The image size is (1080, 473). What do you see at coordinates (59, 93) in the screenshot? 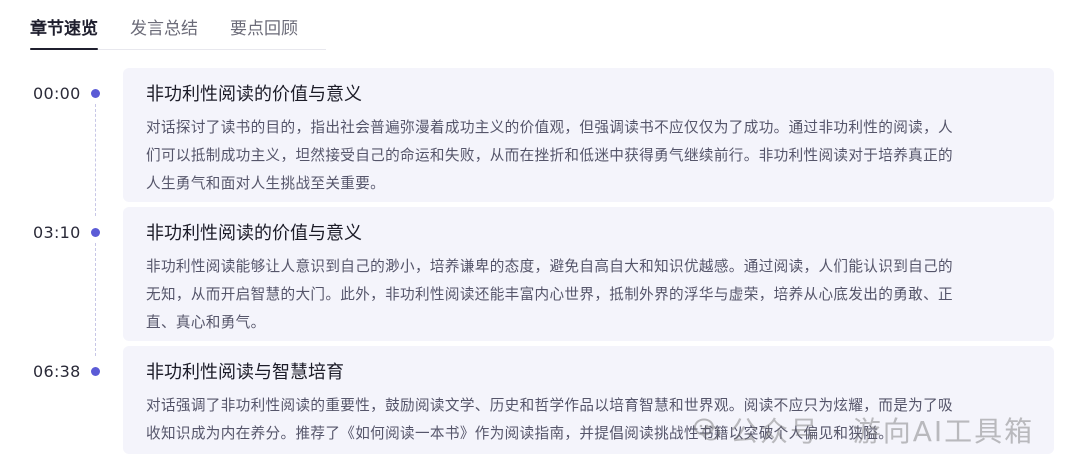
I see `timestamp: 00:00` at bounding box center [59, 93].